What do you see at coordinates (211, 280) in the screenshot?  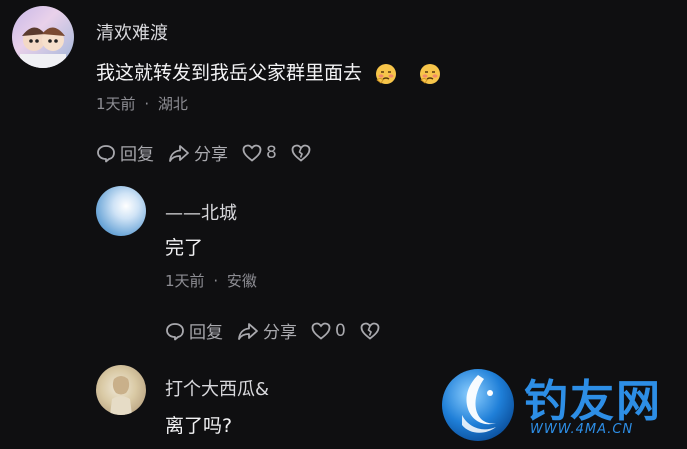 I see `comment-meta: 1天前 · 安徽` at bounding box center [211, 280].